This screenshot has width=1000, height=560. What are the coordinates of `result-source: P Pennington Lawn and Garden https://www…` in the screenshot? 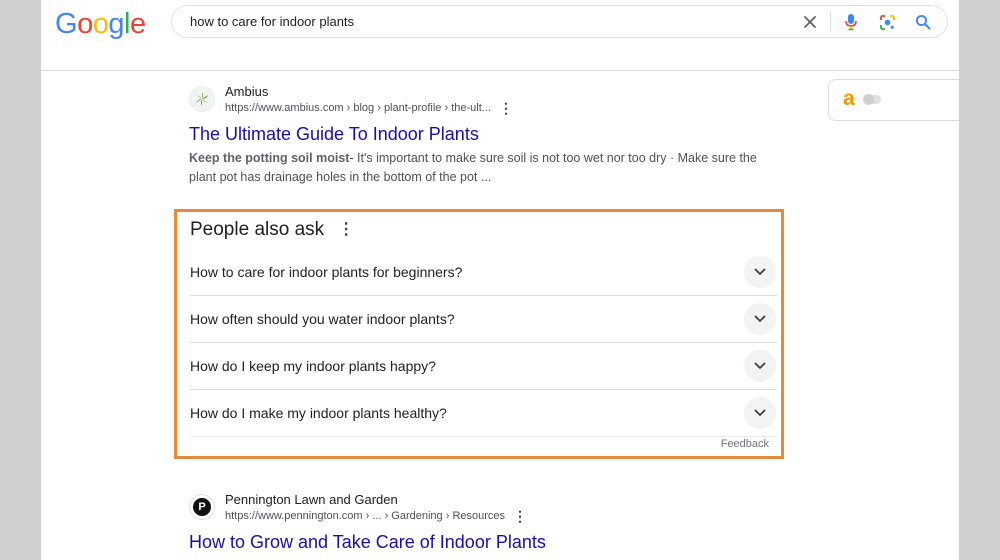 It's located at (494, 506).